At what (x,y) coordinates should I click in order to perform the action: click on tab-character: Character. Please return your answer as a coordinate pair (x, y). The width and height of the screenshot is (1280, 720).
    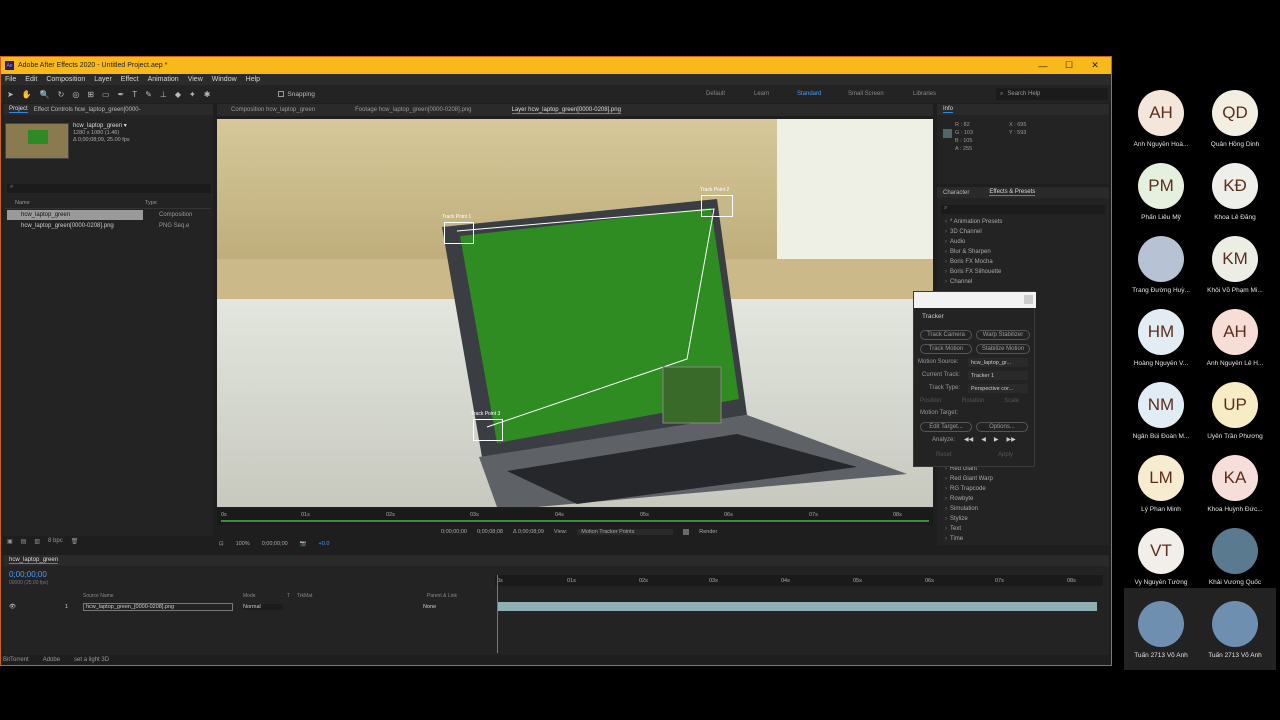
    Looking at the image, I should click on (956, 193).